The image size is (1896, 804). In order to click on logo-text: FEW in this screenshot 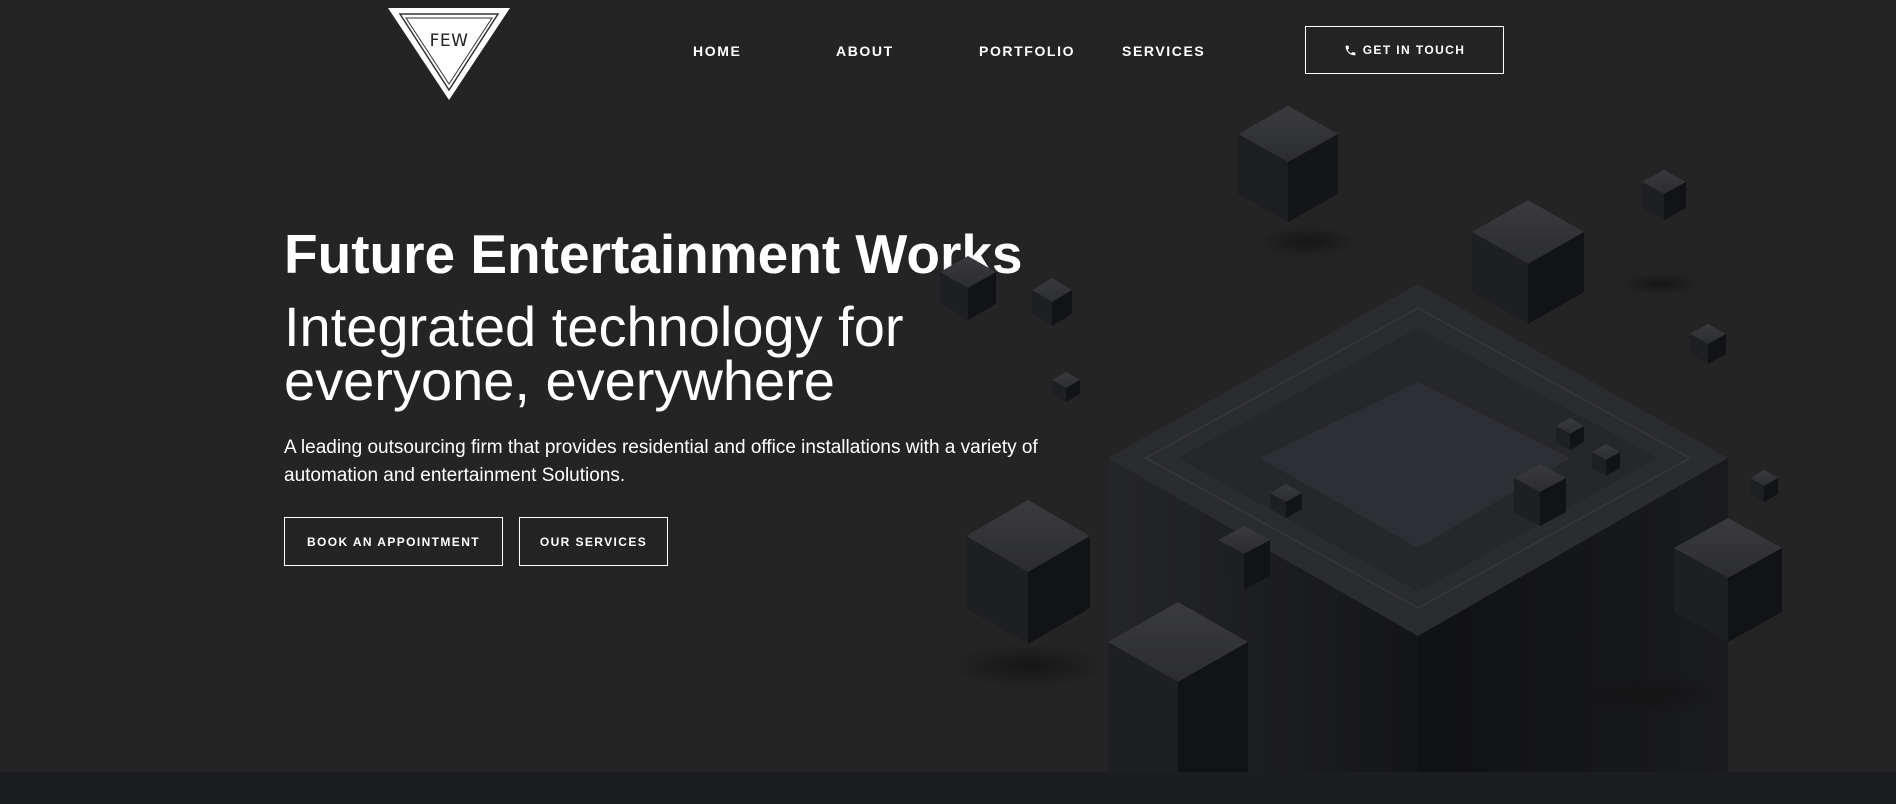, I will do `click(449, 41)`.